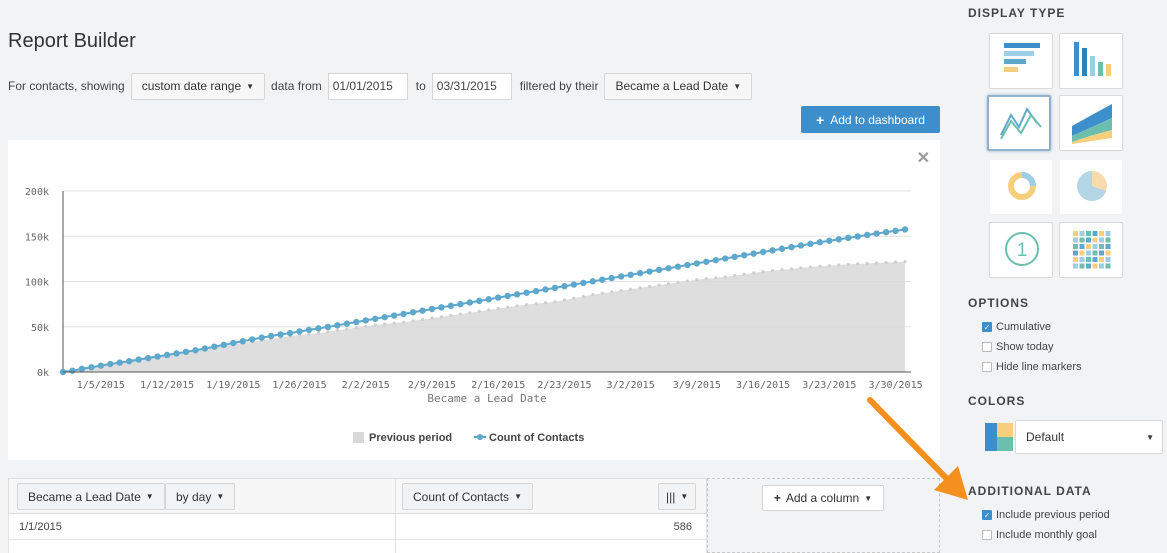 The height and width of the screenshot is (553, 1167). I want to click on add-to-dashboard-button: + Add to dashboard, so click(870, 119).